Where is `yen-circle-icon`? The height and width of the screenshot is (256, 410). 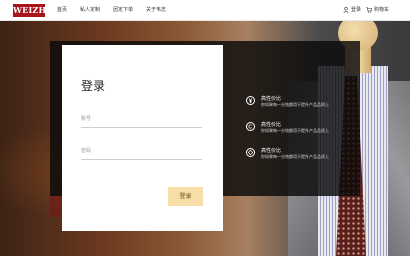
yen-circle-icon is located at coordinates (250, 100).